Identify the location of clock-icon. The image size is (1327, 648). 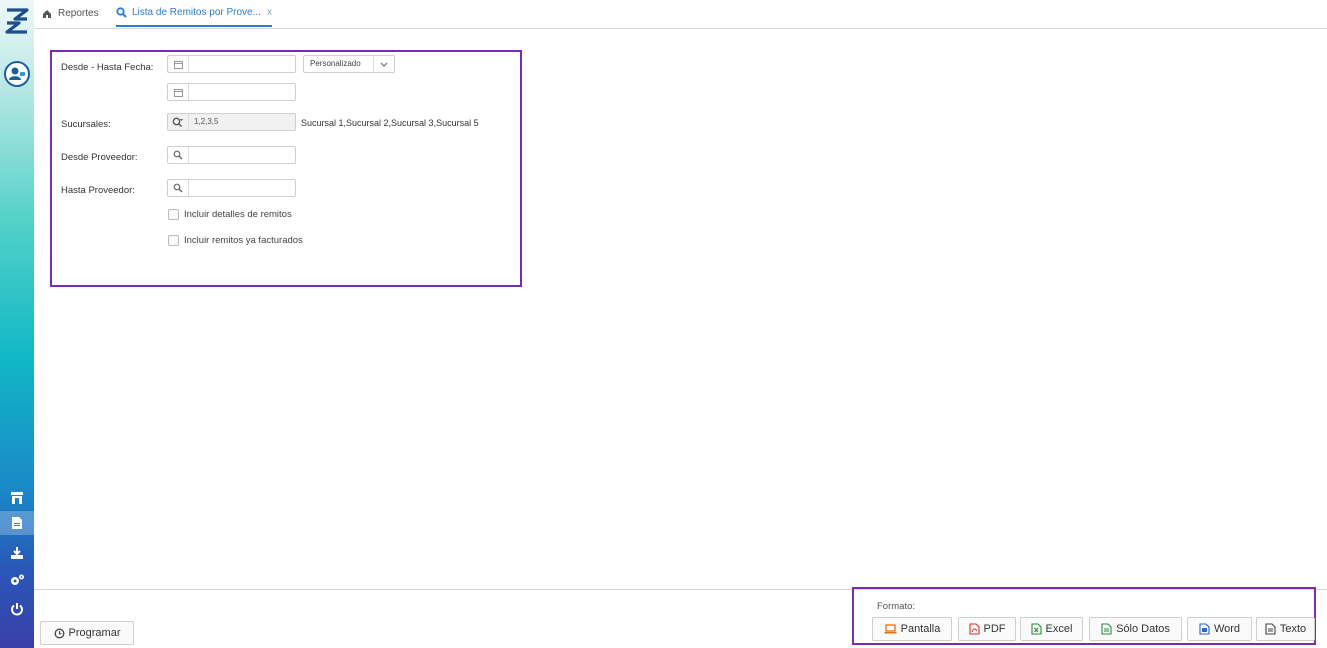
(59, 633).